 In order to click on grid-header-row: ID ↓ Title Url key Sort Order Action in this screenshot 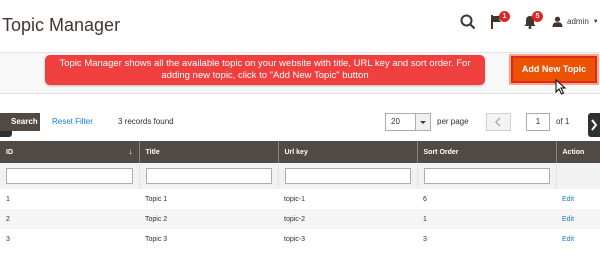, I will do `click(300, 152)`.